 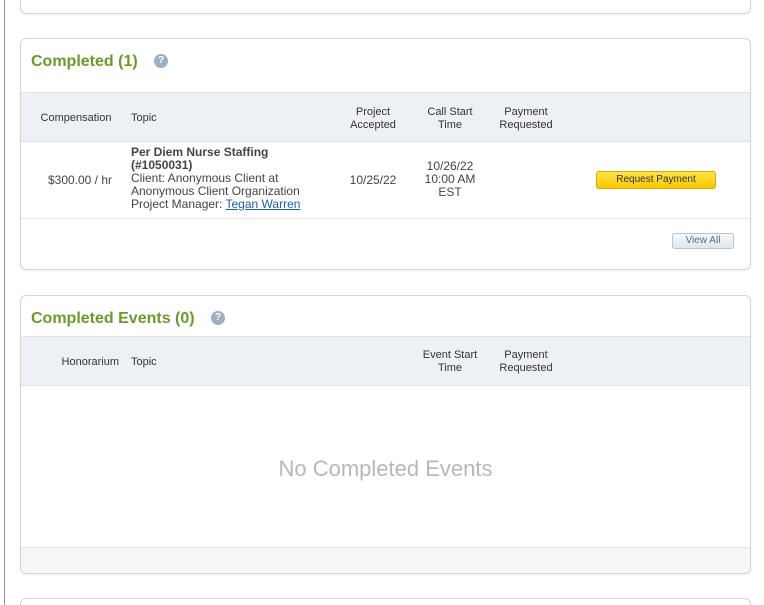 I want to click on row-compensation: $300.00 / hr, so click(x=80, y=180).